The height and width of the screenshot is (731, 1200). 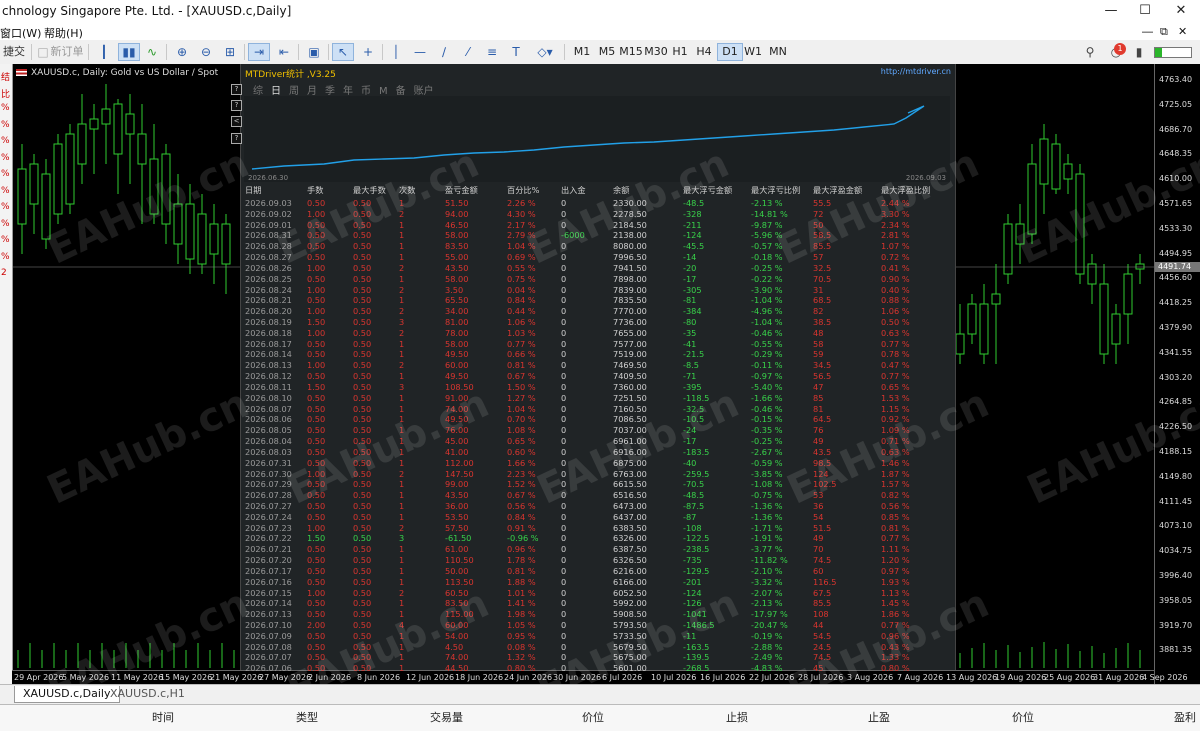 What do you see at coordinates (446, 717) in the screenshot?
I see `col-volume: 交易量` at bounding box center [446, 717].